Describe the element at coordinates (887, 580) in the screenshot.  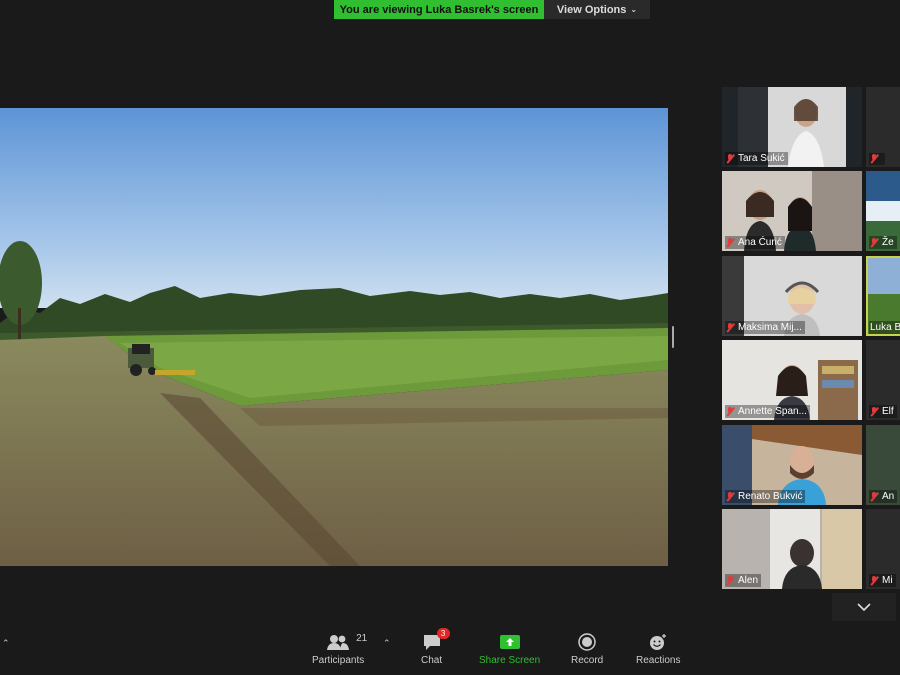
I see `participant-name: Mi` at that location.